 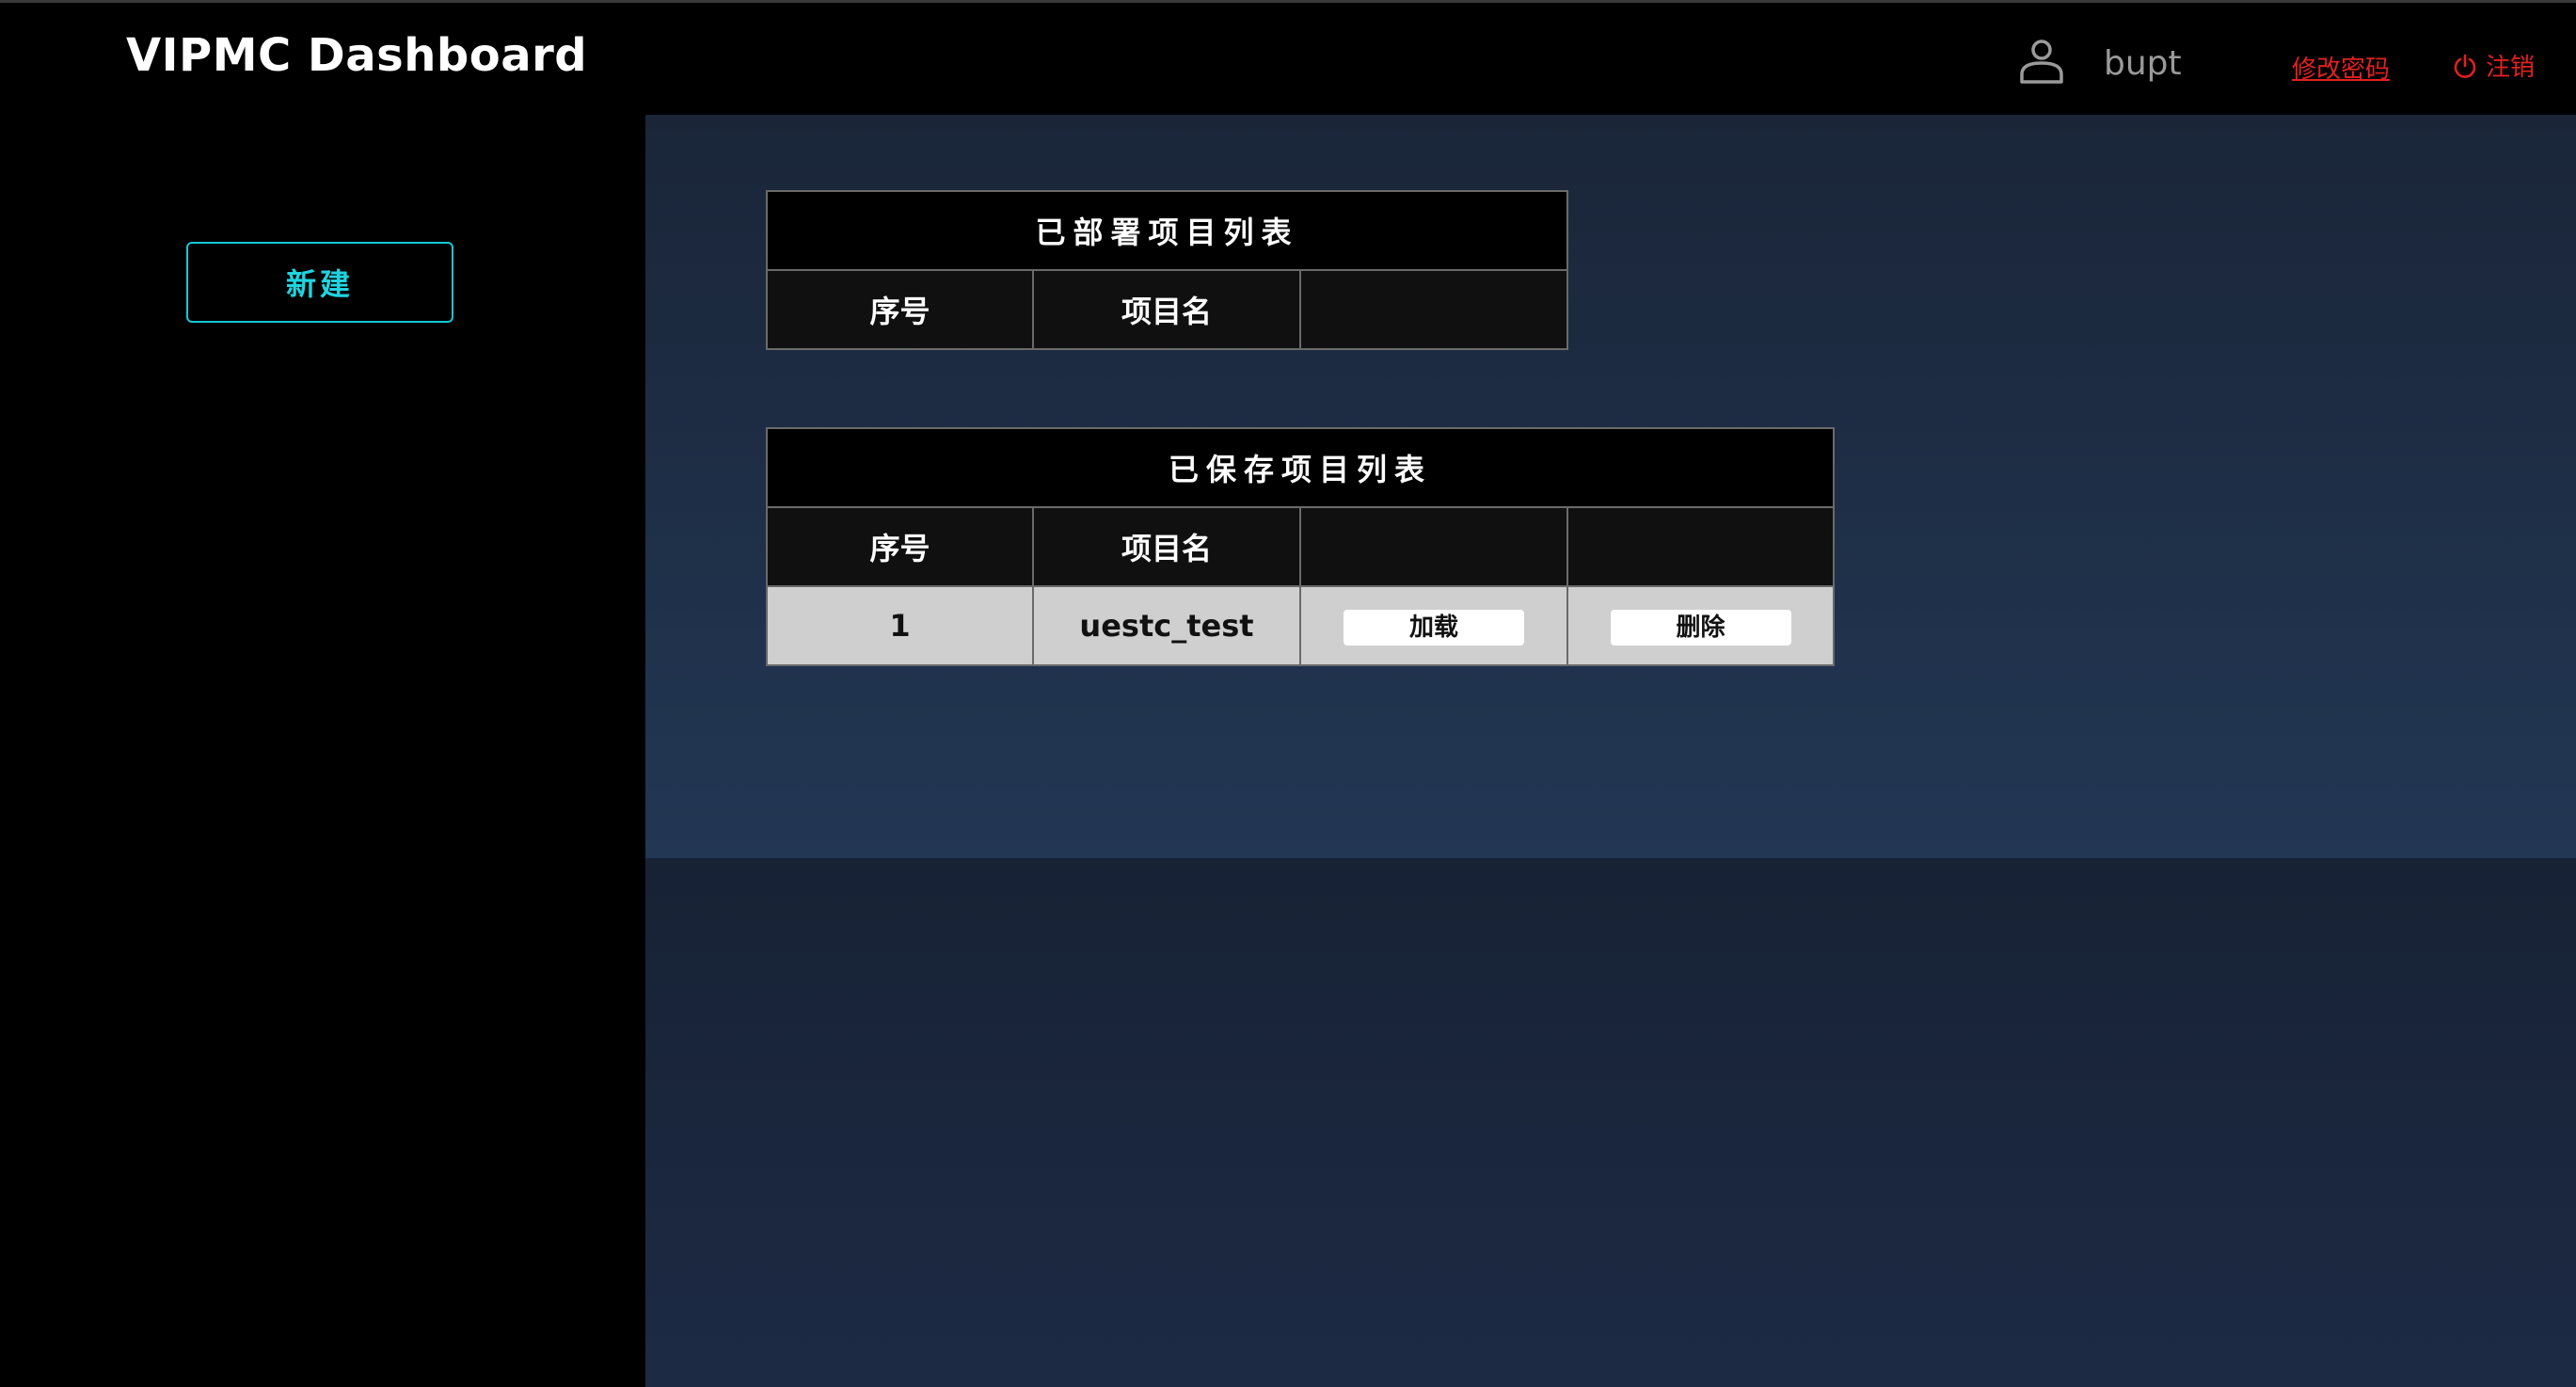 What do you see at coordinates (2511, 68) in the screenshot?
I see `logout-label: 注销` at bounding box center [2511, 68].